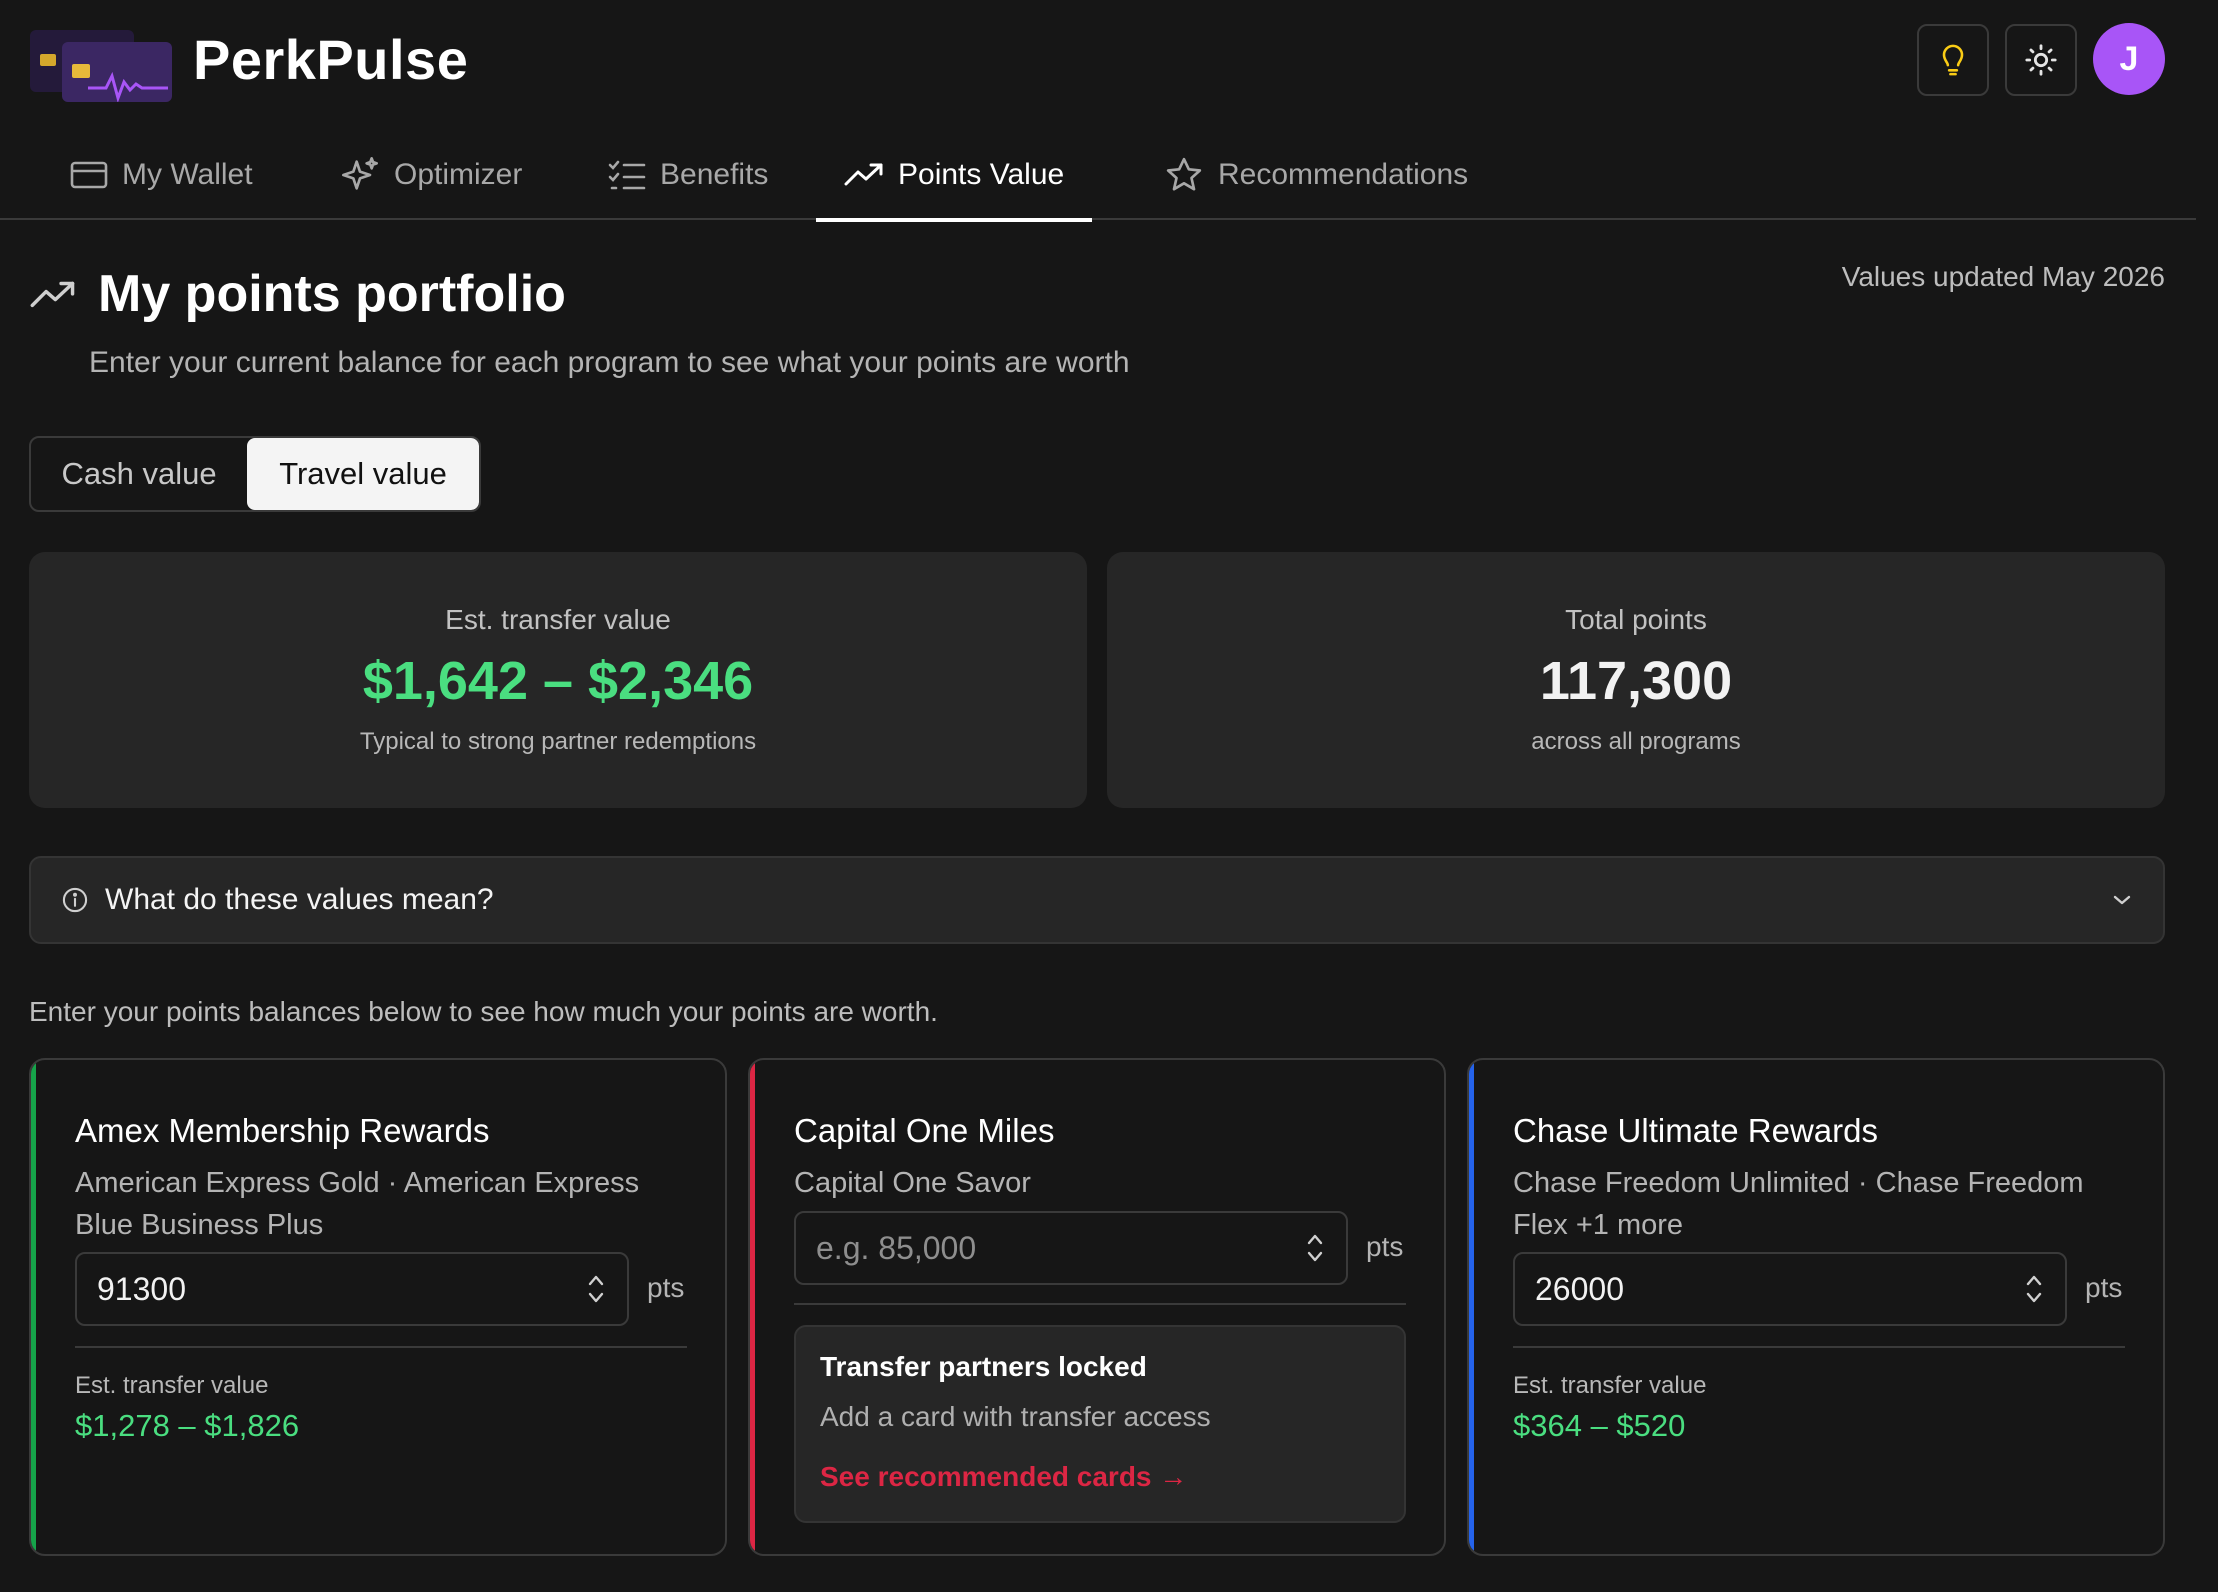 The width and height of the screenshot is (2218, 1592). Describe the element at coordinates (187, 1425) in the screenshot. I see `est-transfer-value: $1,278 – $1,826` at that location.